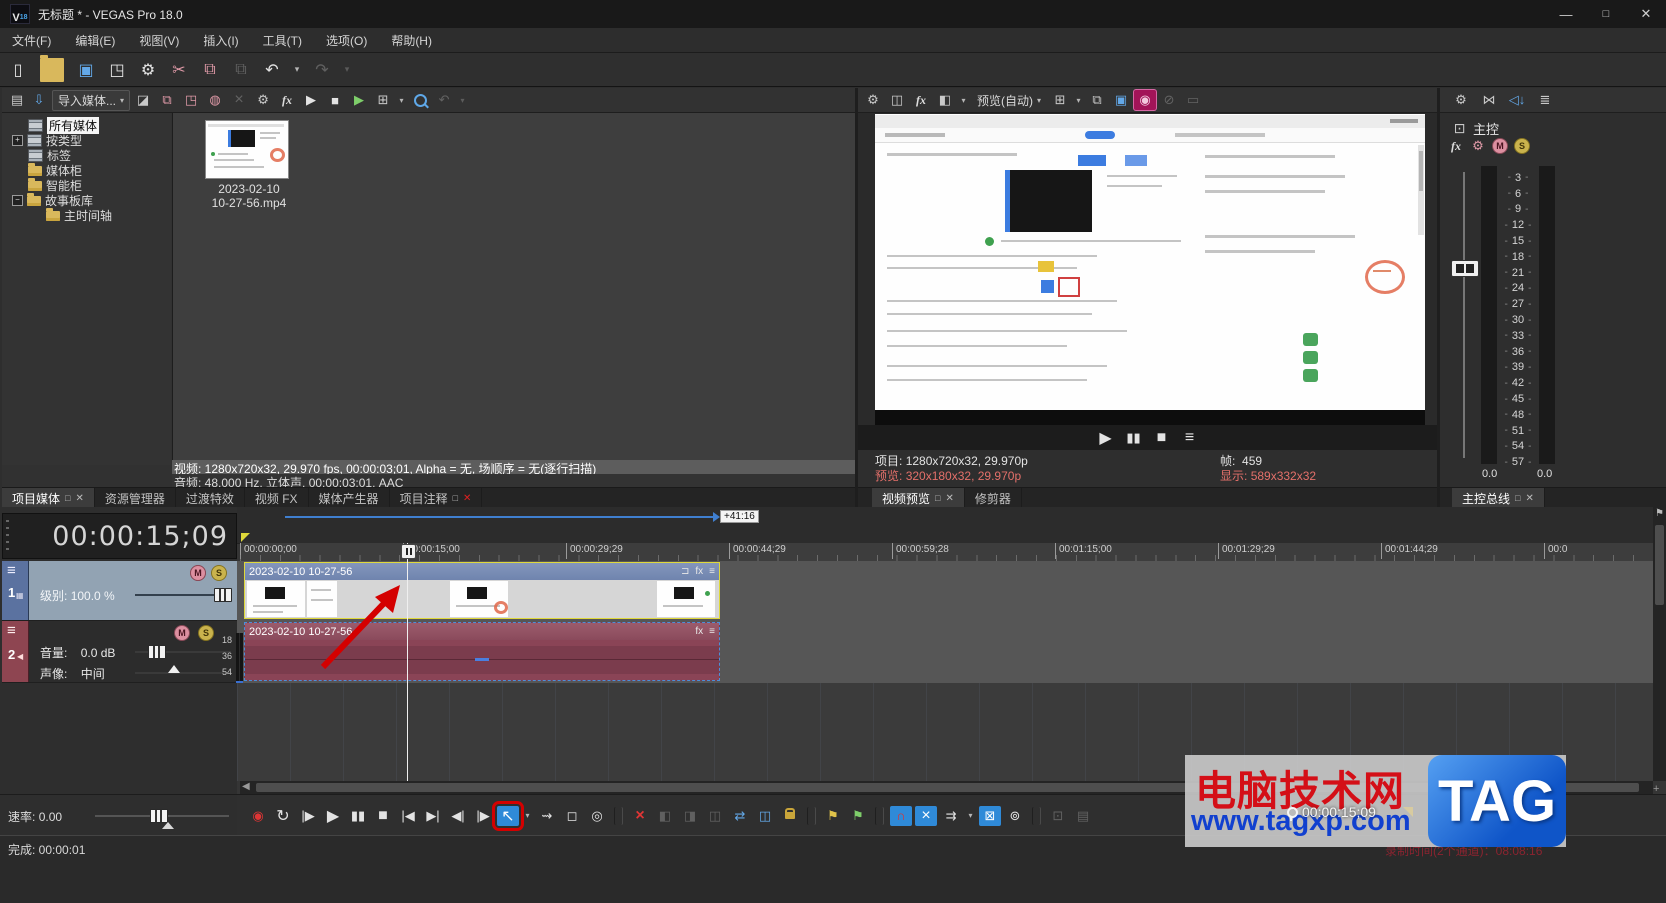 The height and width of the screenshot is (903, 1666). What do you see at coordinates (86, 200) in the screenshot?
I see `tree-item-storyboards: − 故事板库` at bounding box center [86, 200].